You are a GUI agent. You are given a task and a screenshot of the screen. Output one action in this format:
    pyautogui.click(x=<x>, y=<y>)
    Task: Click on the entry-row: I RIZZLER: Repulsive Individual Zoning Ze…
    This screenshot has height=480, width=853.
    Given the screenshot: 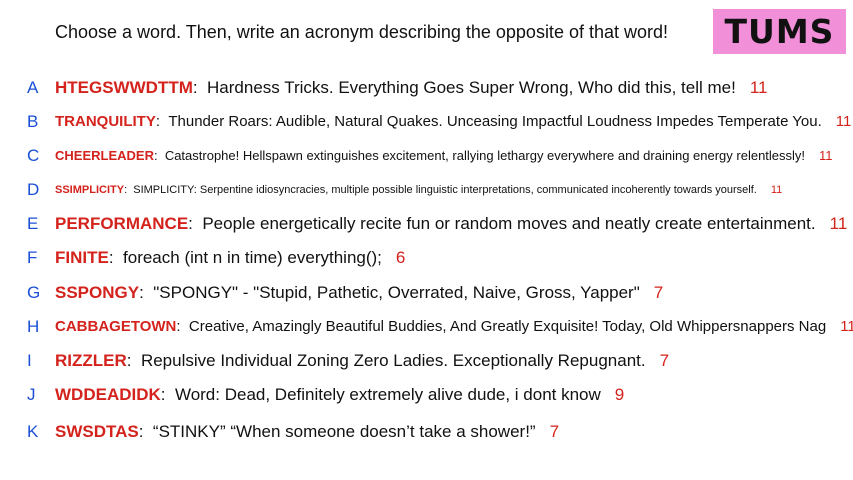 What is the action you would take?
    pyautogui.click(x=426, y=361)
    